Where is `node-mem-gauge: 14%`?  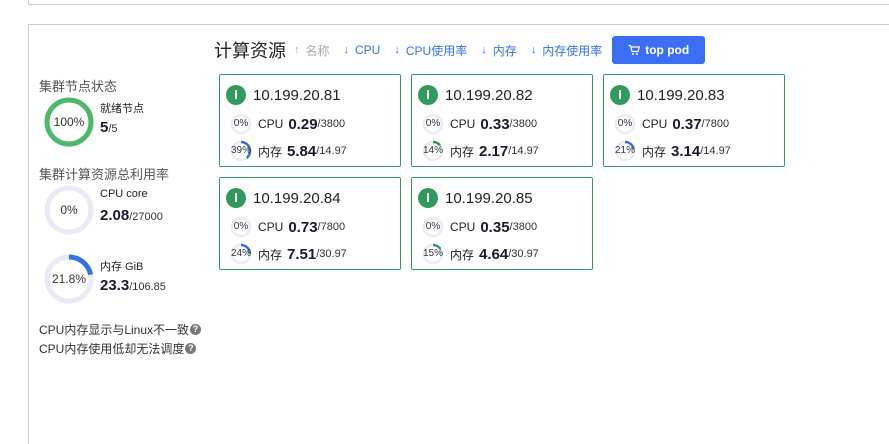
node-mem-gauge: 14% is located at coordinates (433, 151).